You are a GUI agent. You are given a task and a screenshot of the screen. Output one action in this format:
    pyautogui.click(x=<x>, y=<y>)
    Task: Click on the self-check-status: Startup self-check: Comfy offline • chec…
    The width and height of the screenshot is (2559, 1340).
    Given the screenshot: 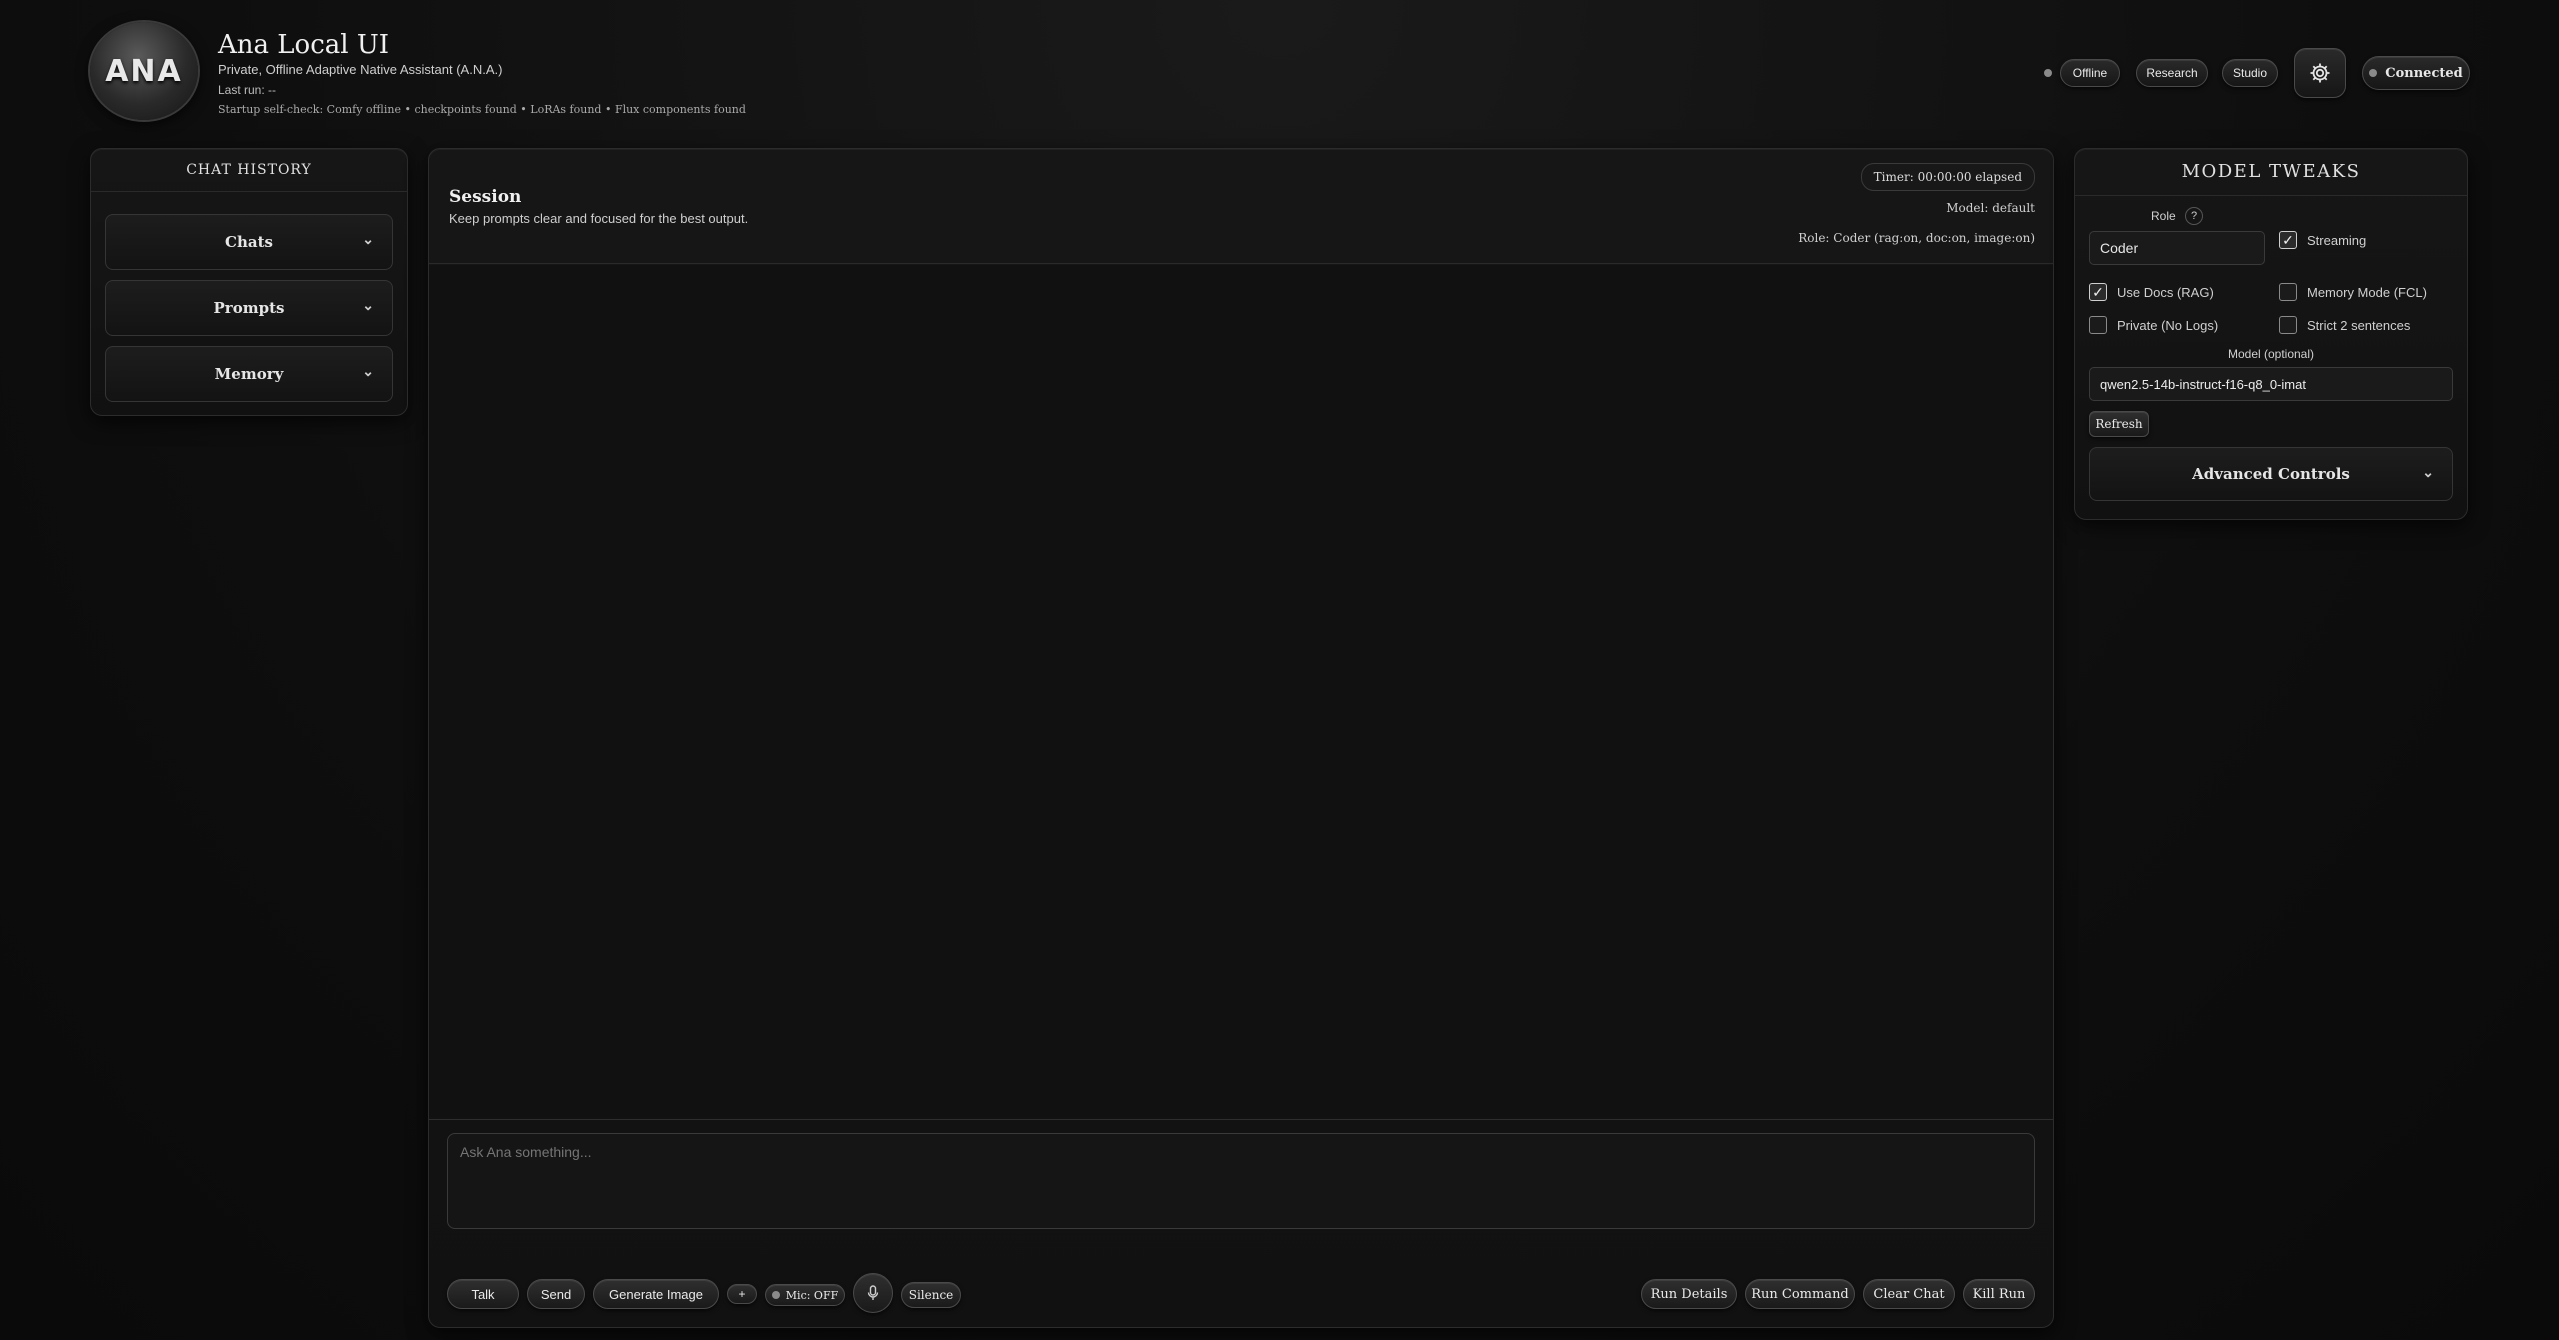 What is the action you would take?
    pyautogui.click(x=482, y=109)
    